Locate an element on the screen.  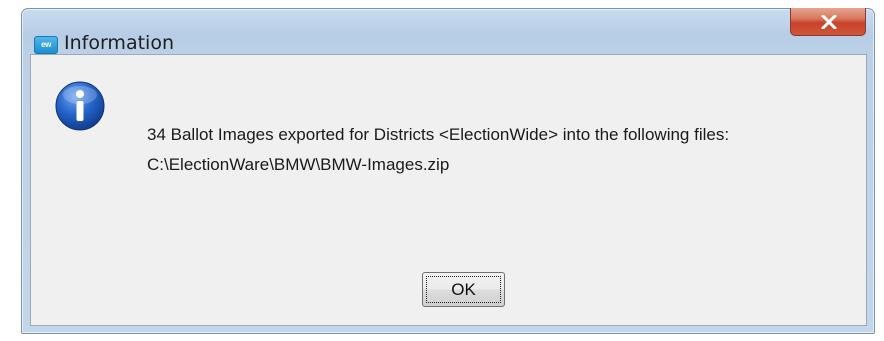
close-icon is located at coordinates (829, 22).